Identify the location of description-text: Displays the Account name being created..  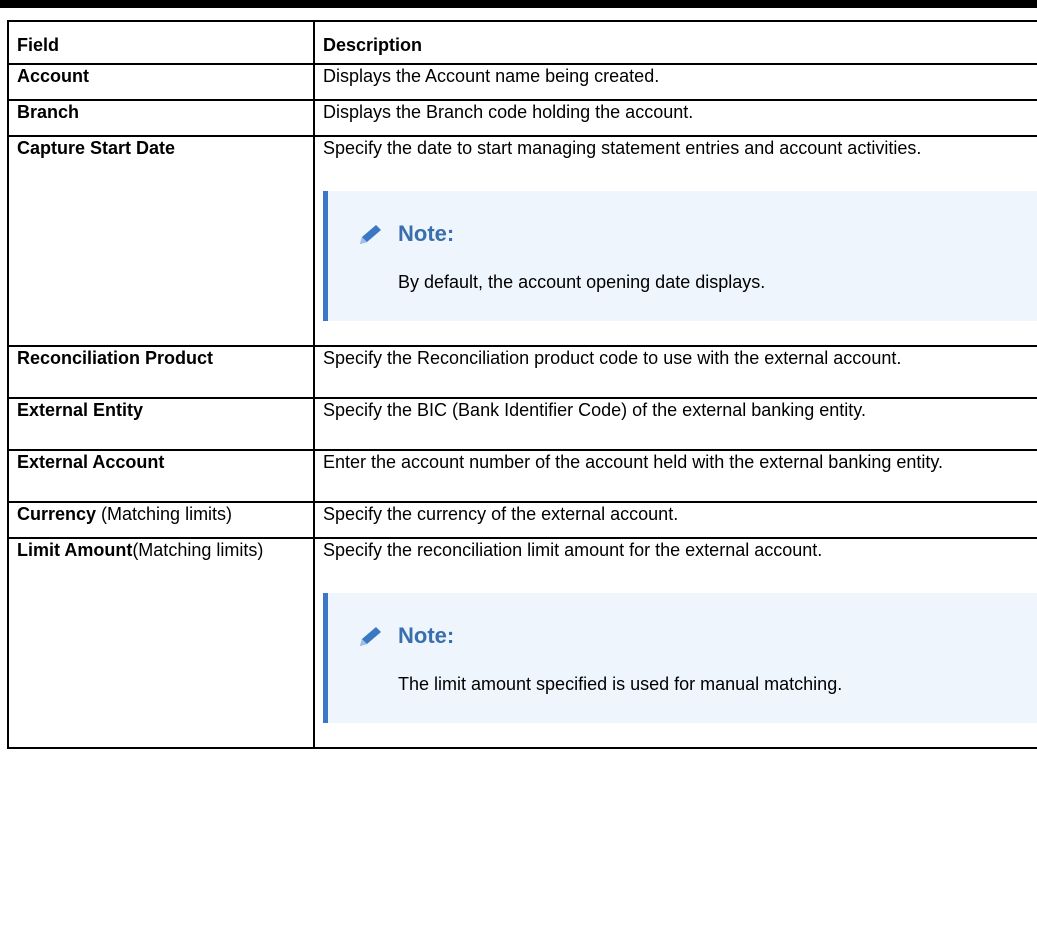
(491, 76).